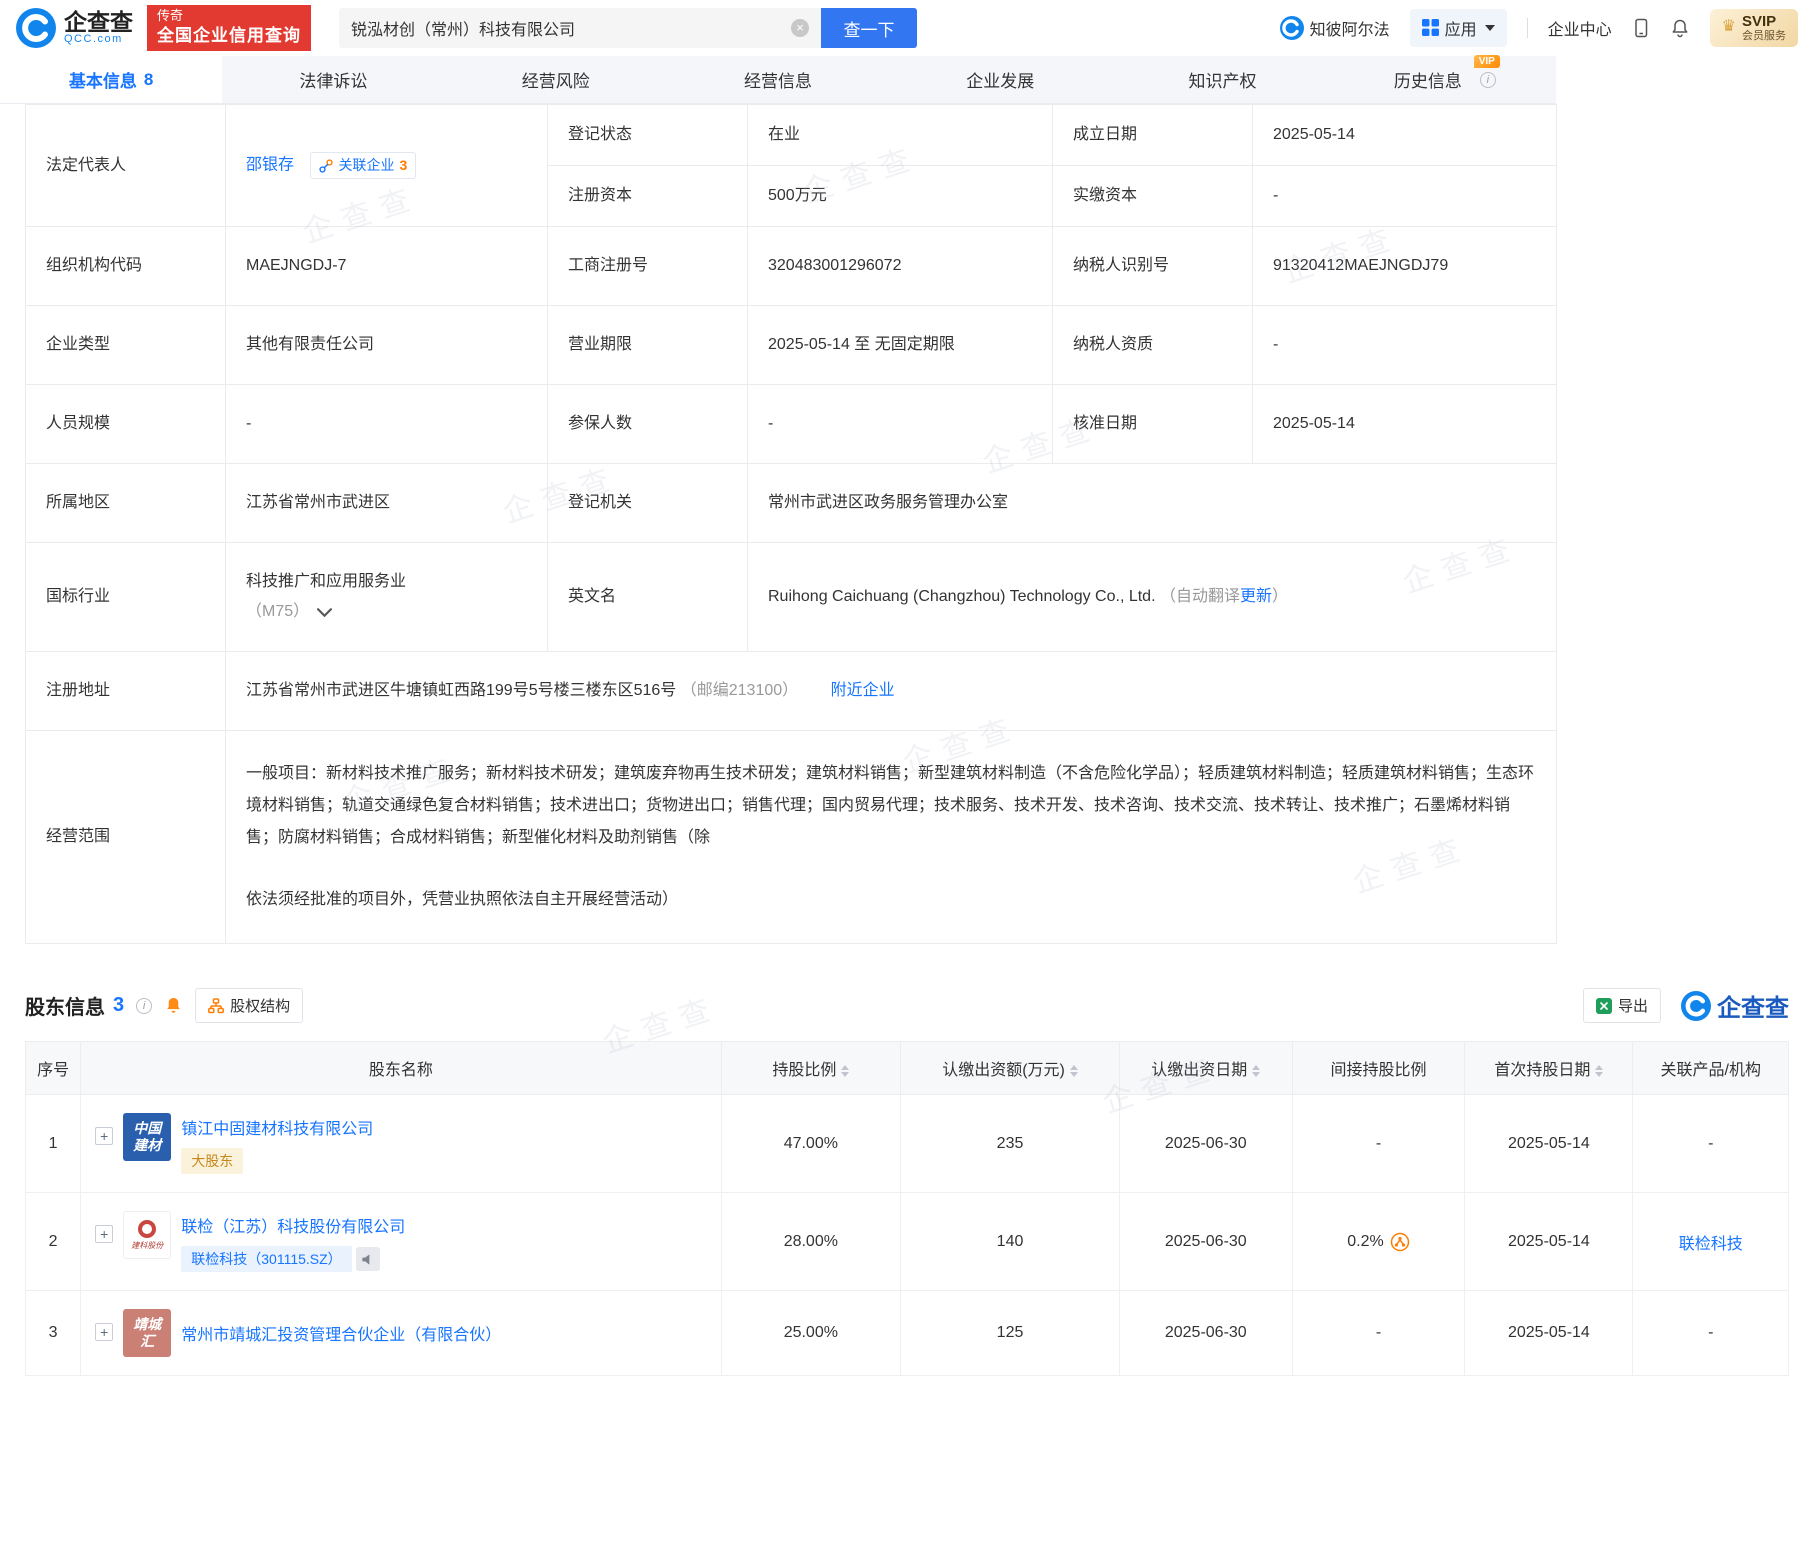  I want to click on logo-text: 建材, so click(147, 1145).